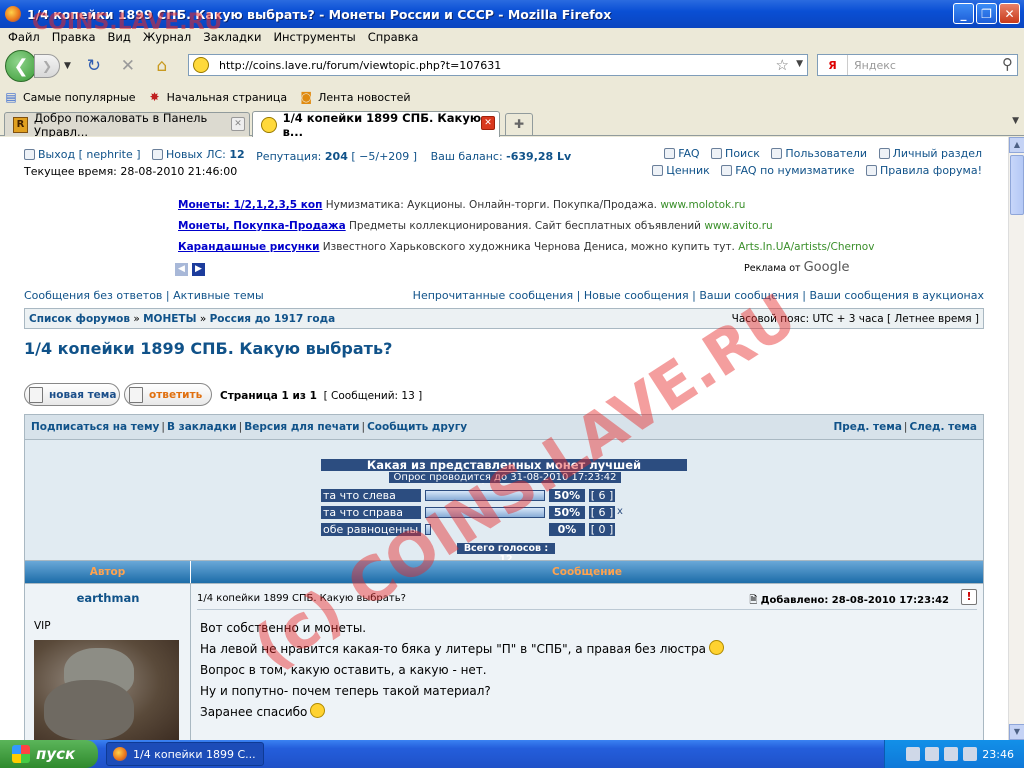 This screenshot has height=768, width=1024. What do you see at coordinates (72, 394) in the screenshot?
I see `new-topic-button: новая тема` at bounding box center [72, 394].